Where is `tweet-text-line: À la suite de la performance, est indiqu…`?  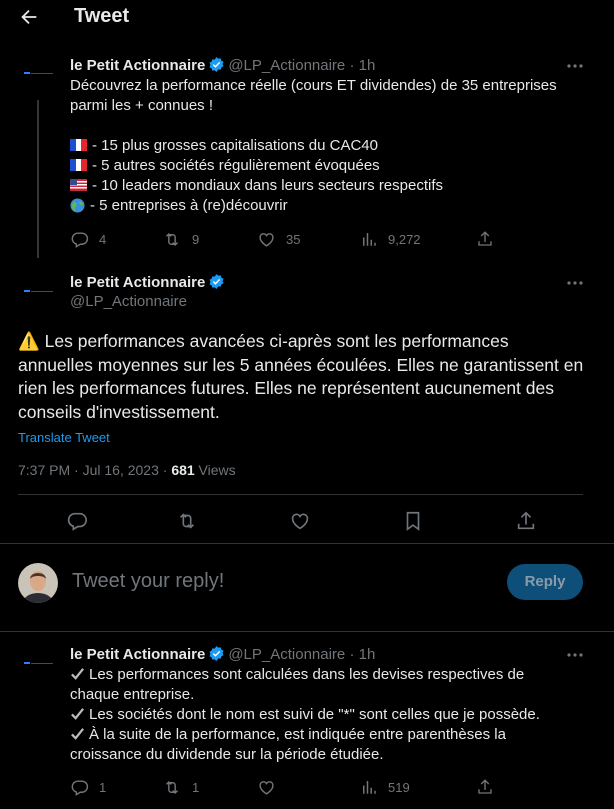
tweet-text-line: À la suite de la performance, est indiqu… is located at coordinates (305, 735).